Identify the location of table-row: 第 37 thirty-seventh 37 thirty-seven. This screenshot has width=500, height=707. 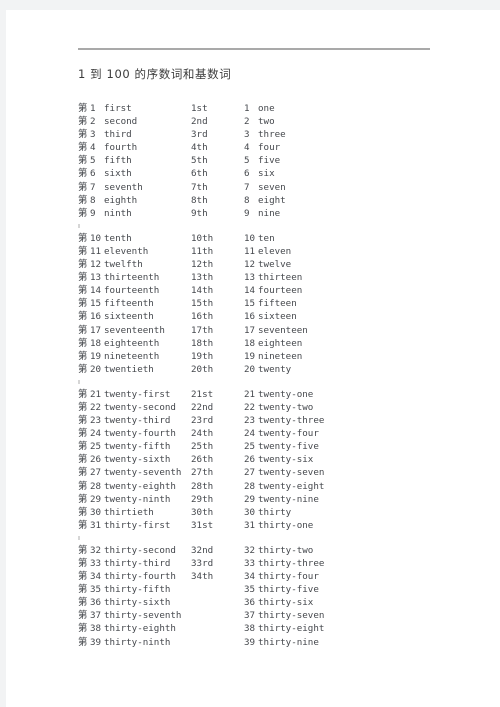
(253, 615).